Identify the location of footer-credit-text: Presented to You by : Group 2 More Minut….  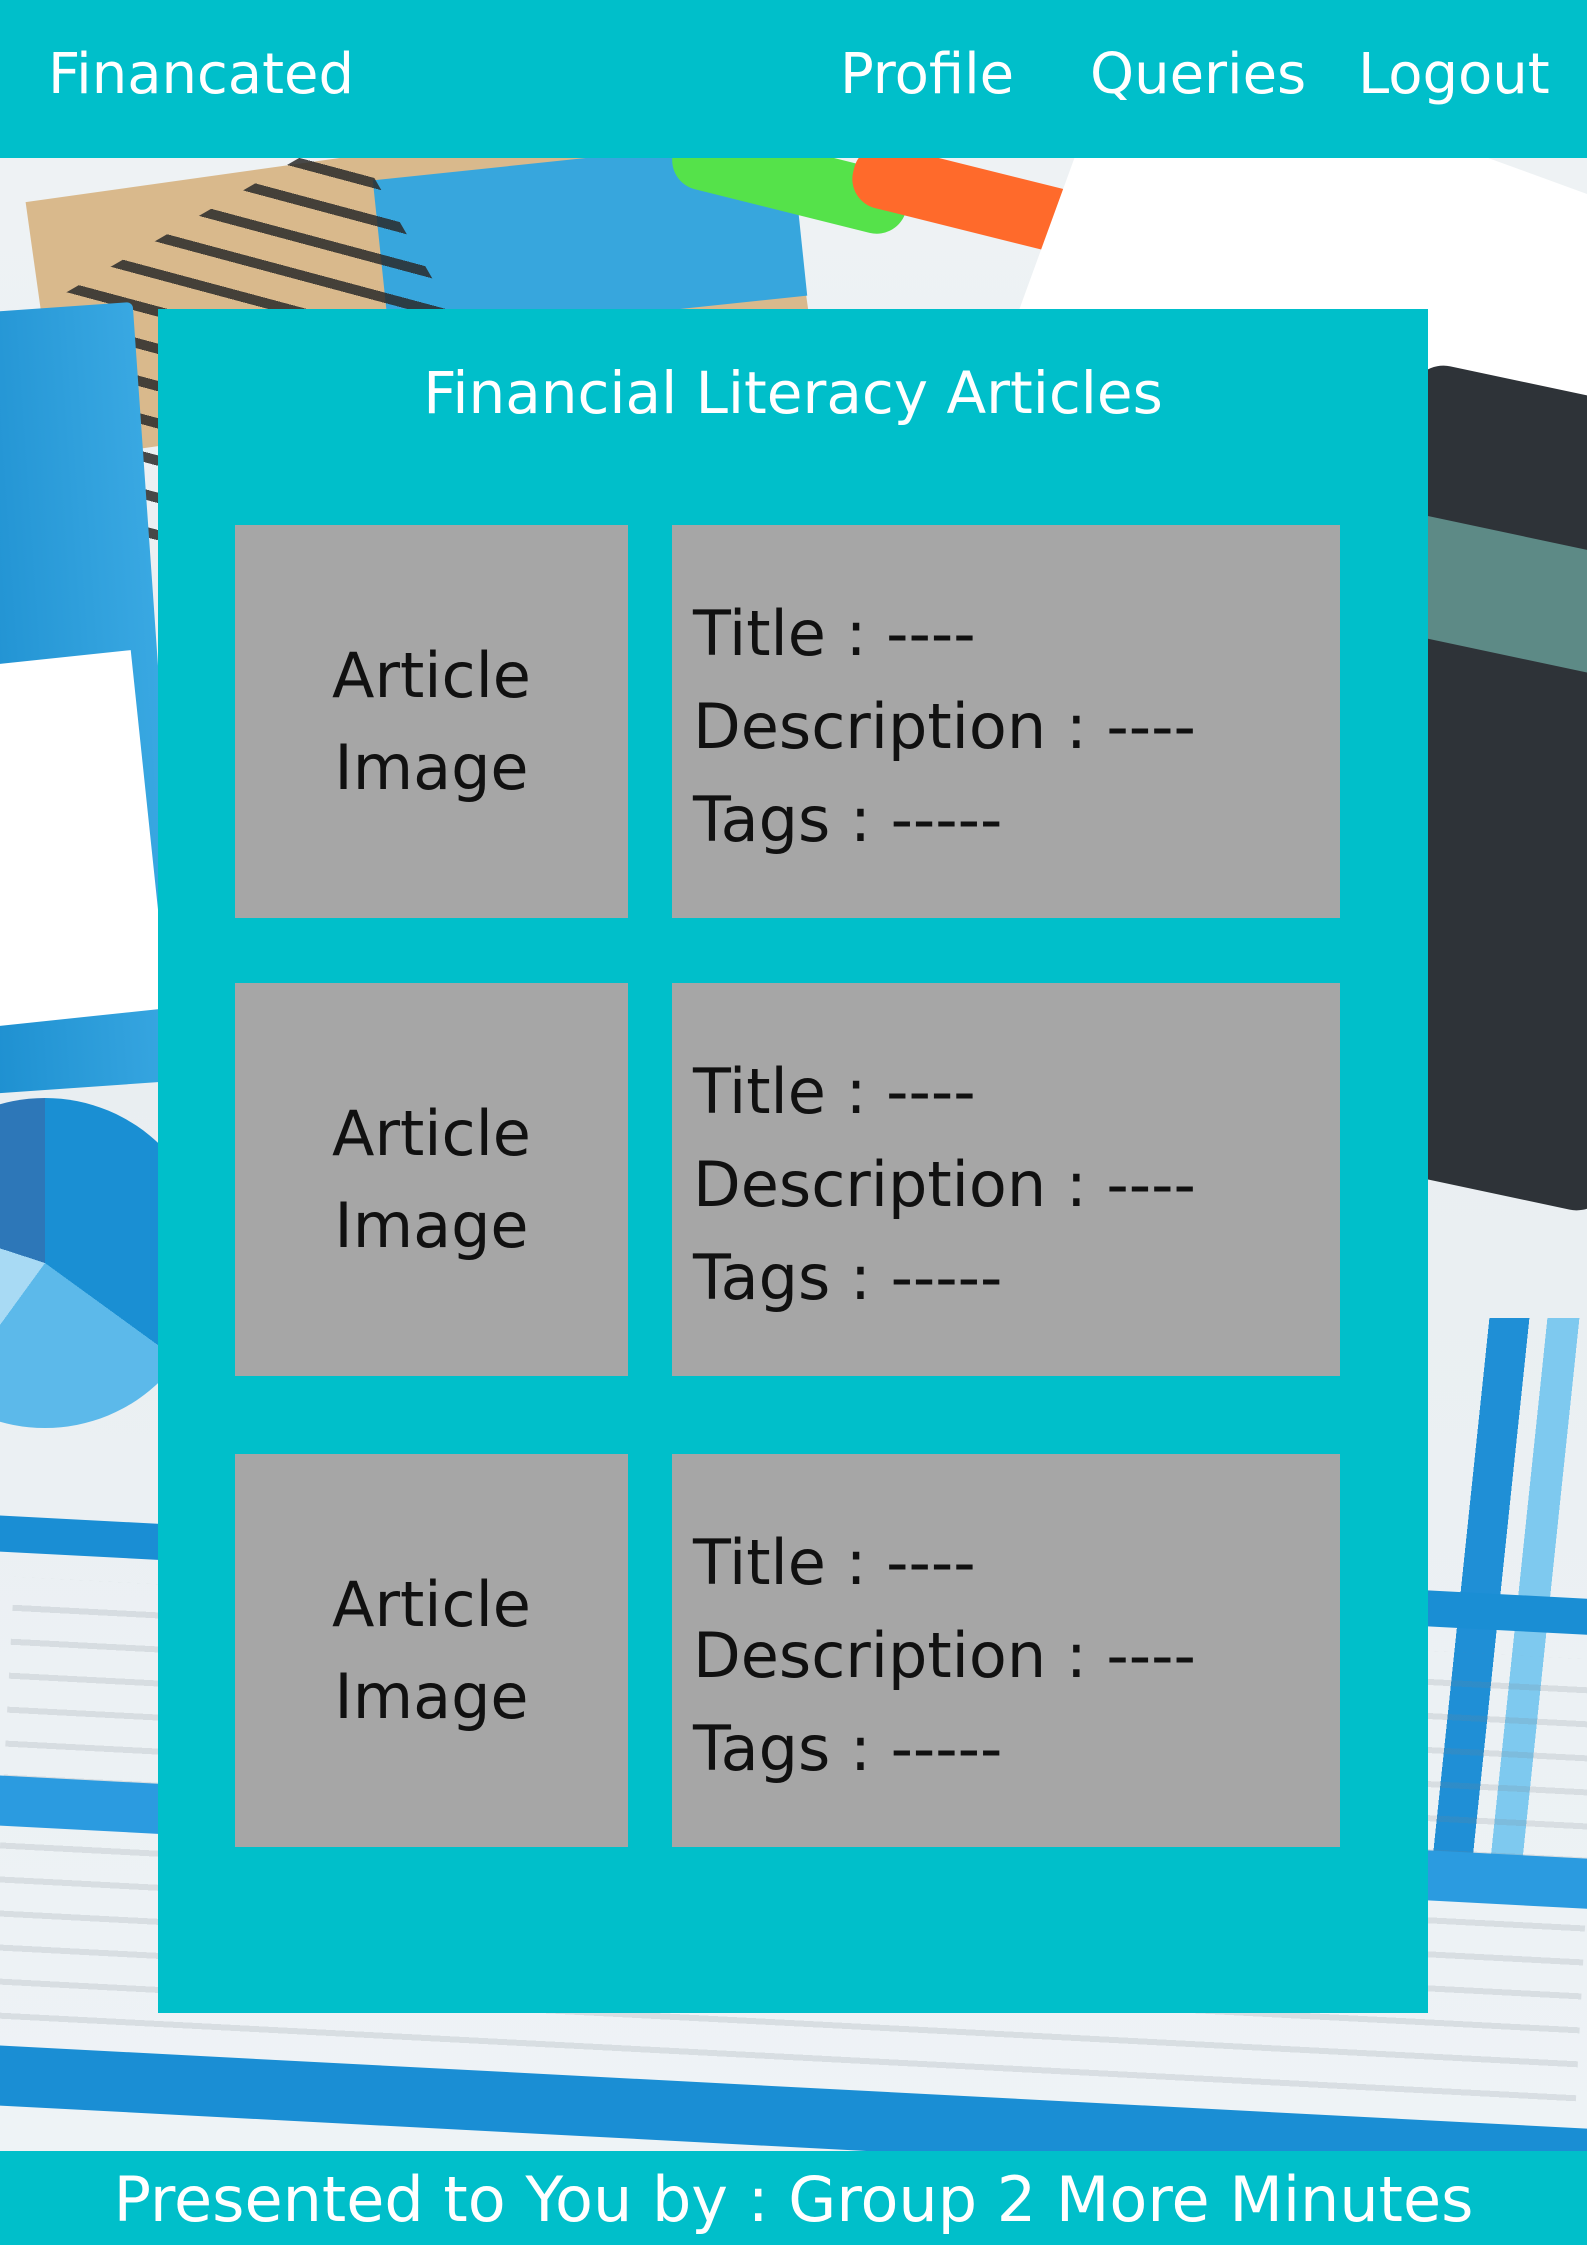
(793, 2199).